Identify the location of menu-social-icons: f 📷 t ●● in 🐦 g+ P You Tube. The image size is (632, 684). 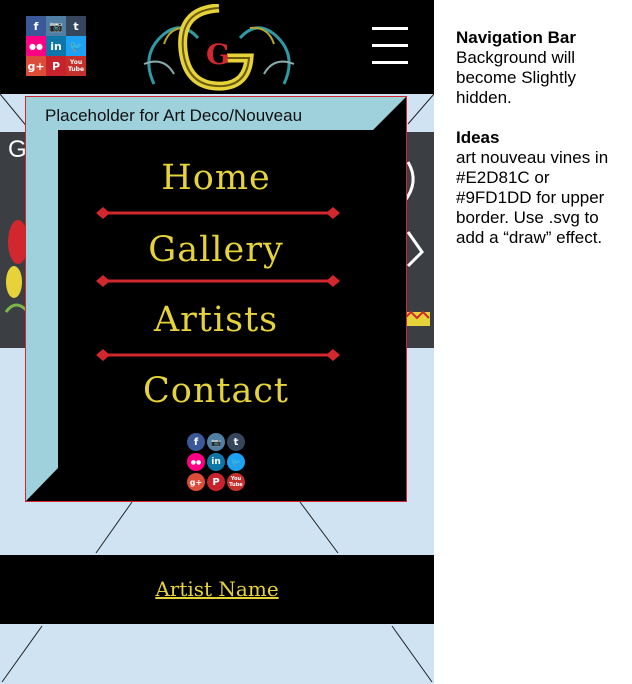
(217, 462).